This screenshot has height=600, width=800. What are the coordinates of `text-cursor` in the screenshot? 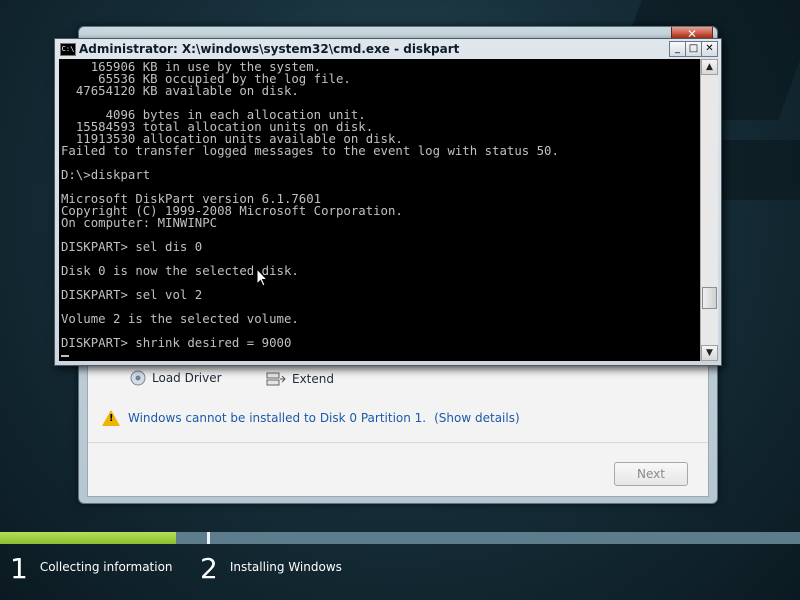 It's located at (65, 356).